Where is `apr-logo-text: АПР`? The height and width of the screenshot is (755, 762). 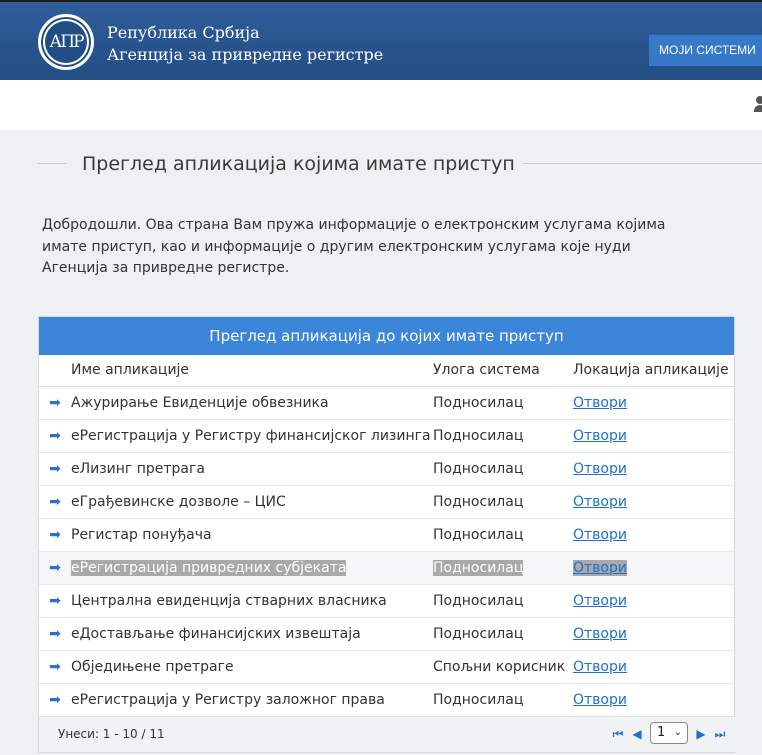
apr-logo-text: АПР is located at coordinates (66, 42).